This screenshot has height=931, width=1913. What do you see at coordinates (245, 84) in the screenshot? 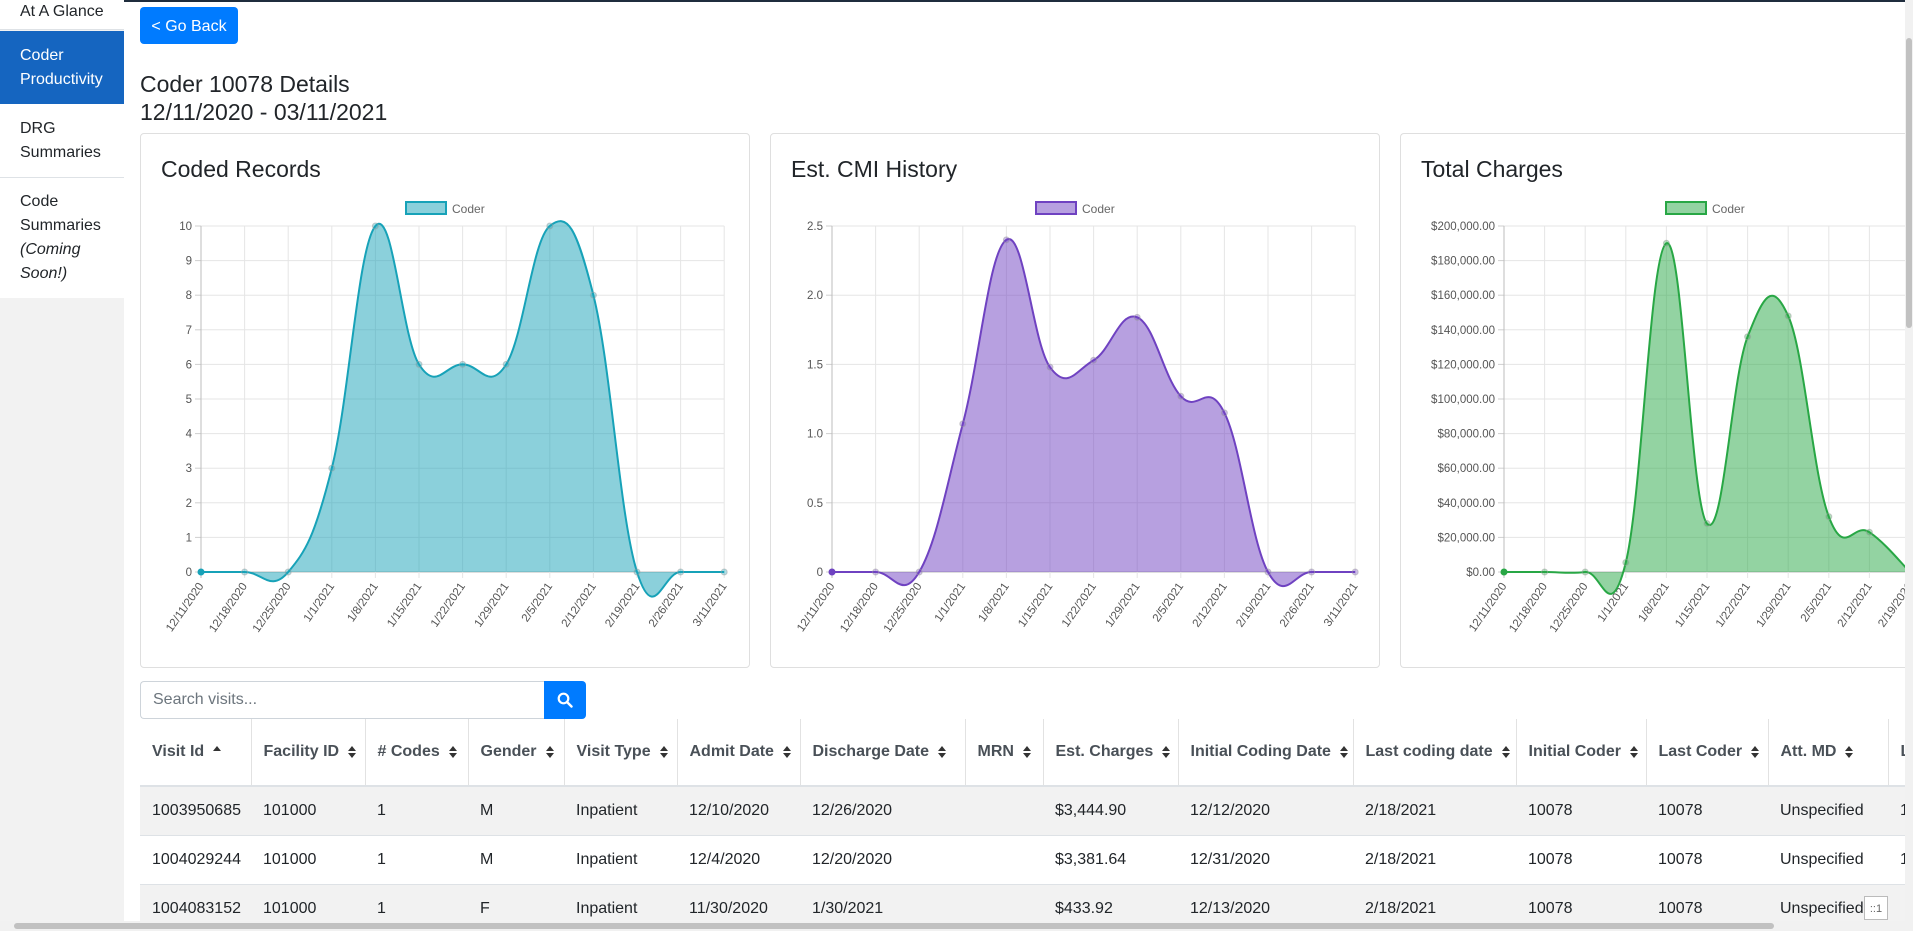
I see `coder-title: Coder 10078 Details` at bounding box center [245, 84].